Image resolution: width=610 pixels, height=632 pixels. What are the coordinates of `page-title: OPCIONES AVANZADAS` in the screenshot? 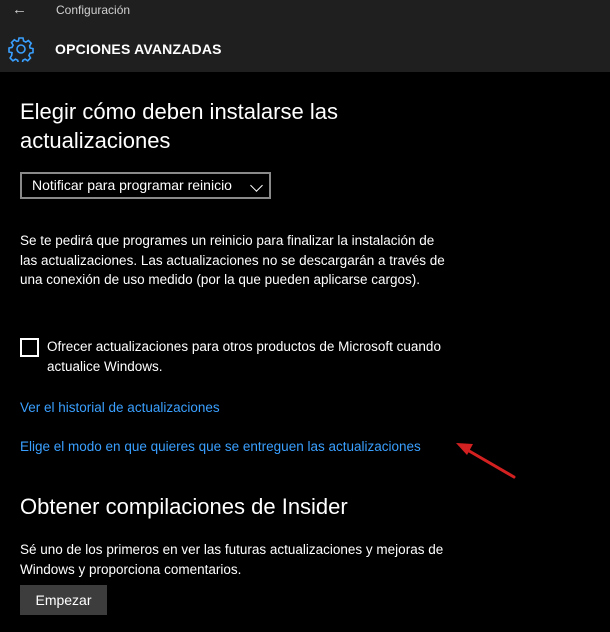 It's located at (138, 49).